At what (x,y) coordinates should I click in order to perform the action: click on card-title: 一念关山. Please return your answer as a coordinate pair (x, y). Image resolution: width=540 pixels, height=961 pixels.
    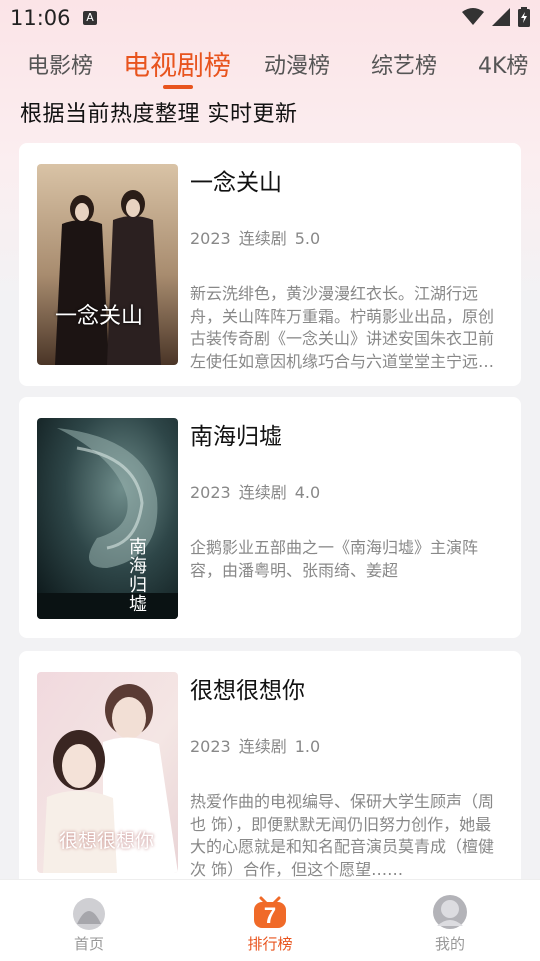
    Looking at the image, I should click on (236, 180).